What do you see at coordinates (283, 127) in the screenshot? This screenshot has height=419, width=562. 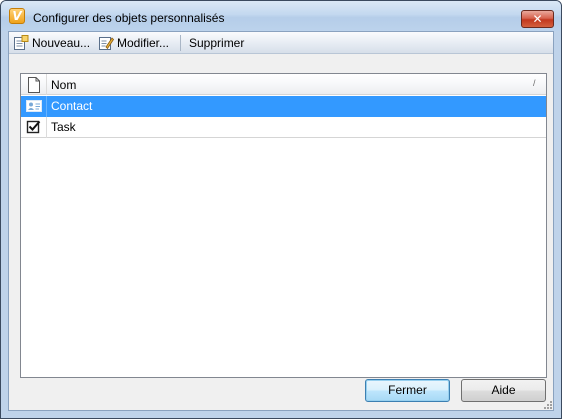 I see `list-row-task: Task` at bounding box center [283, 127].